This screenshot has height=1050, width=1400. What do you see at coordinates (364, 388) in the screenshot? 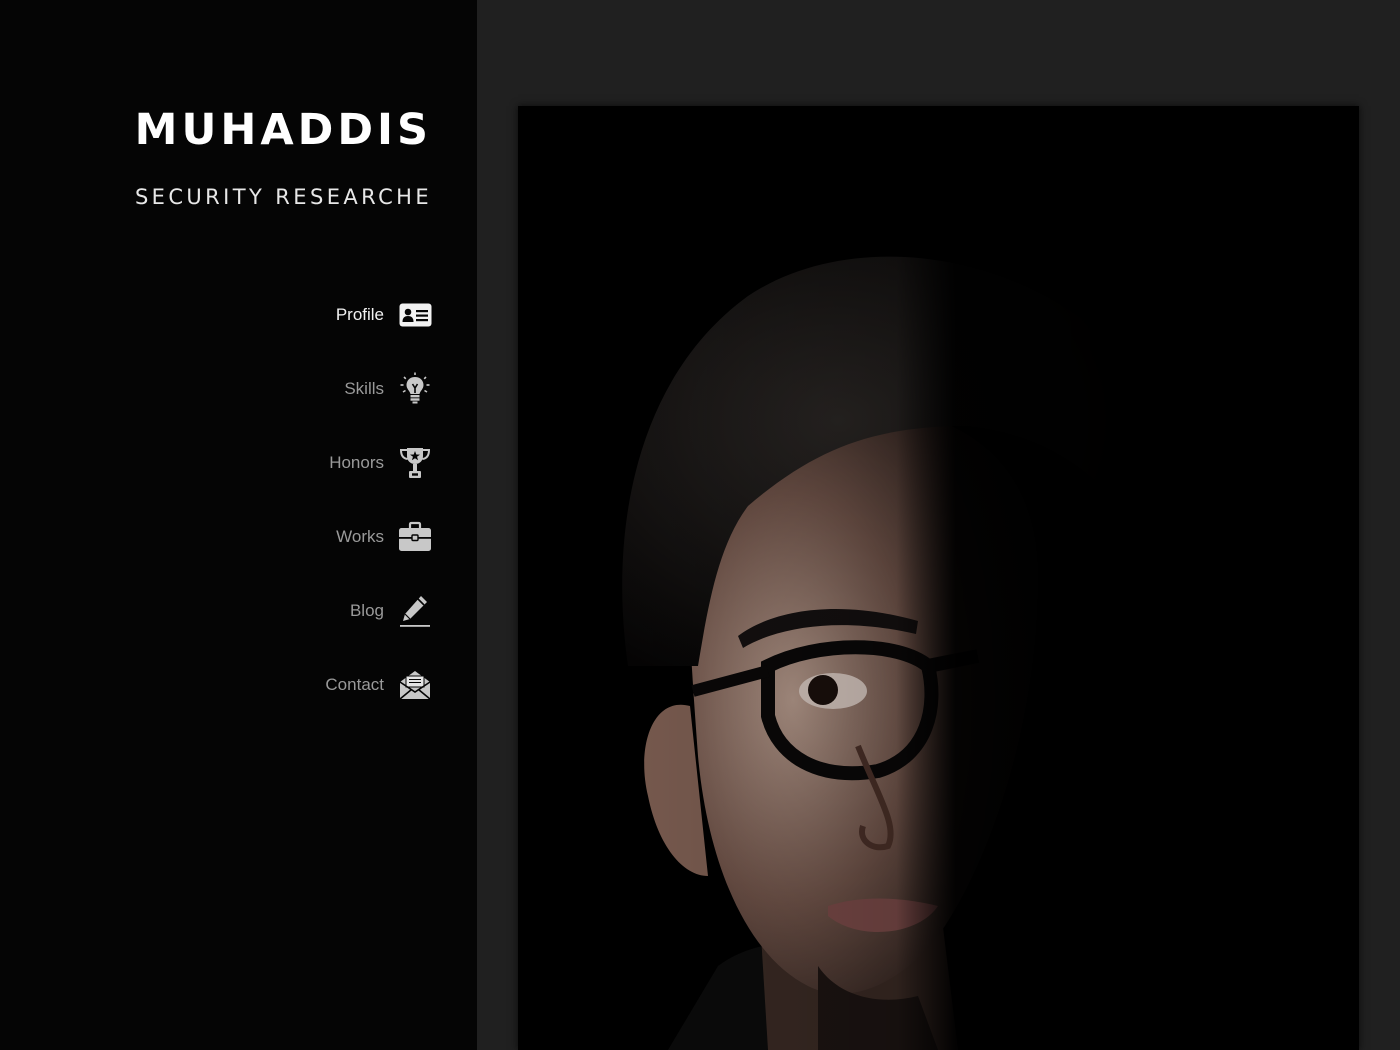
I see `nav-item-label: Skills` at bounding box center [364, 388].